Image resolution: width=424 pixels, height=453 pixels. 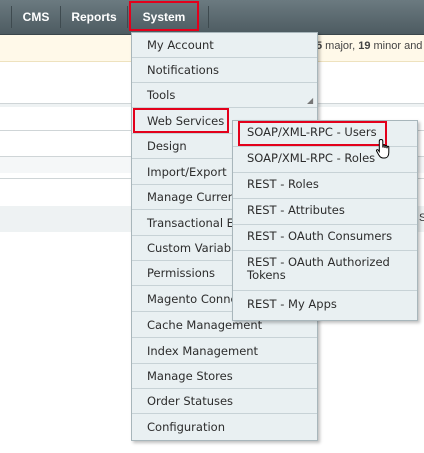 I want to click on submenu-item-rest-oauth-consumers: REST - OAuth Consumers, so click(x=325, y=238).